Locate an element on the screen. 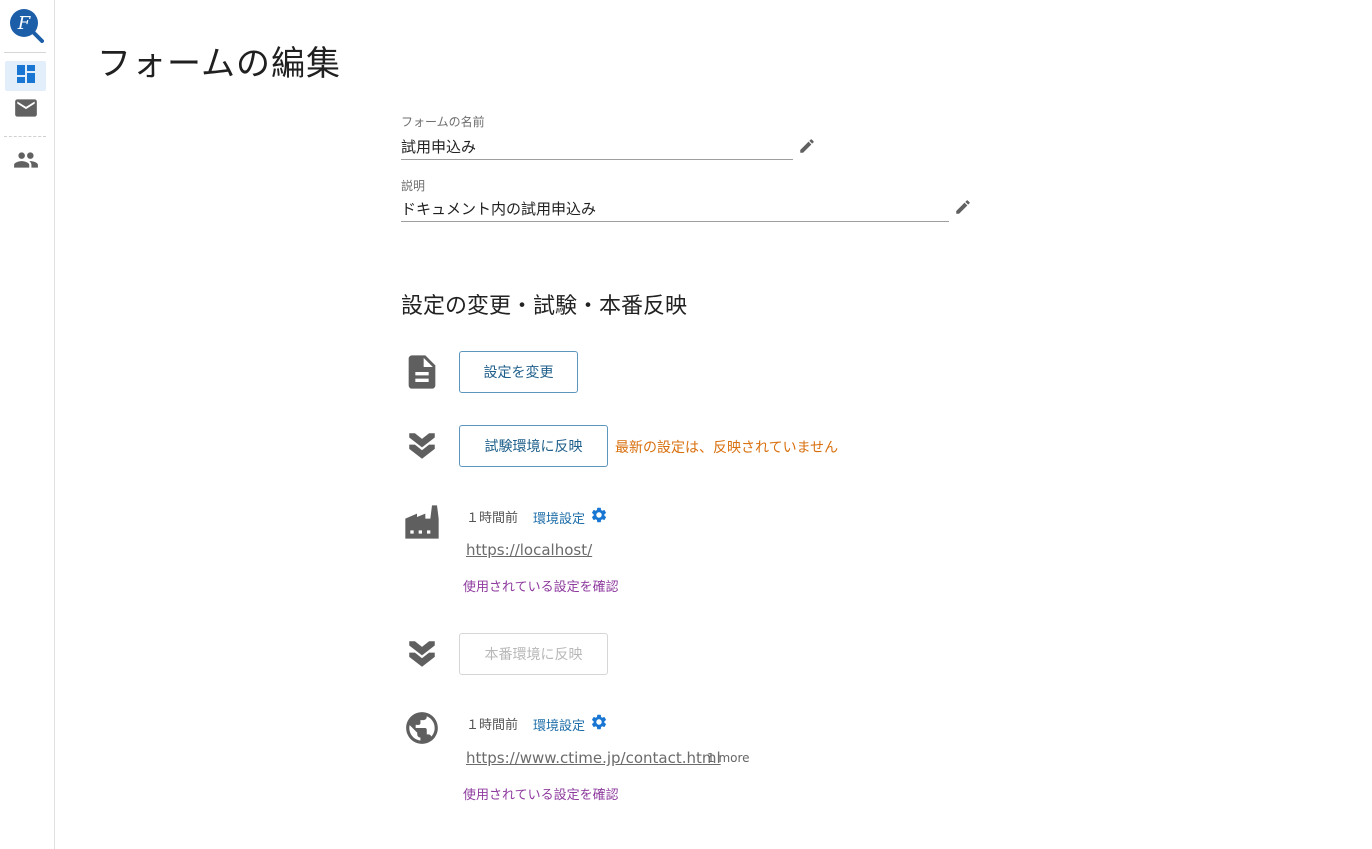  page-title: フォームの編集 is located at coordinates (219, 64).